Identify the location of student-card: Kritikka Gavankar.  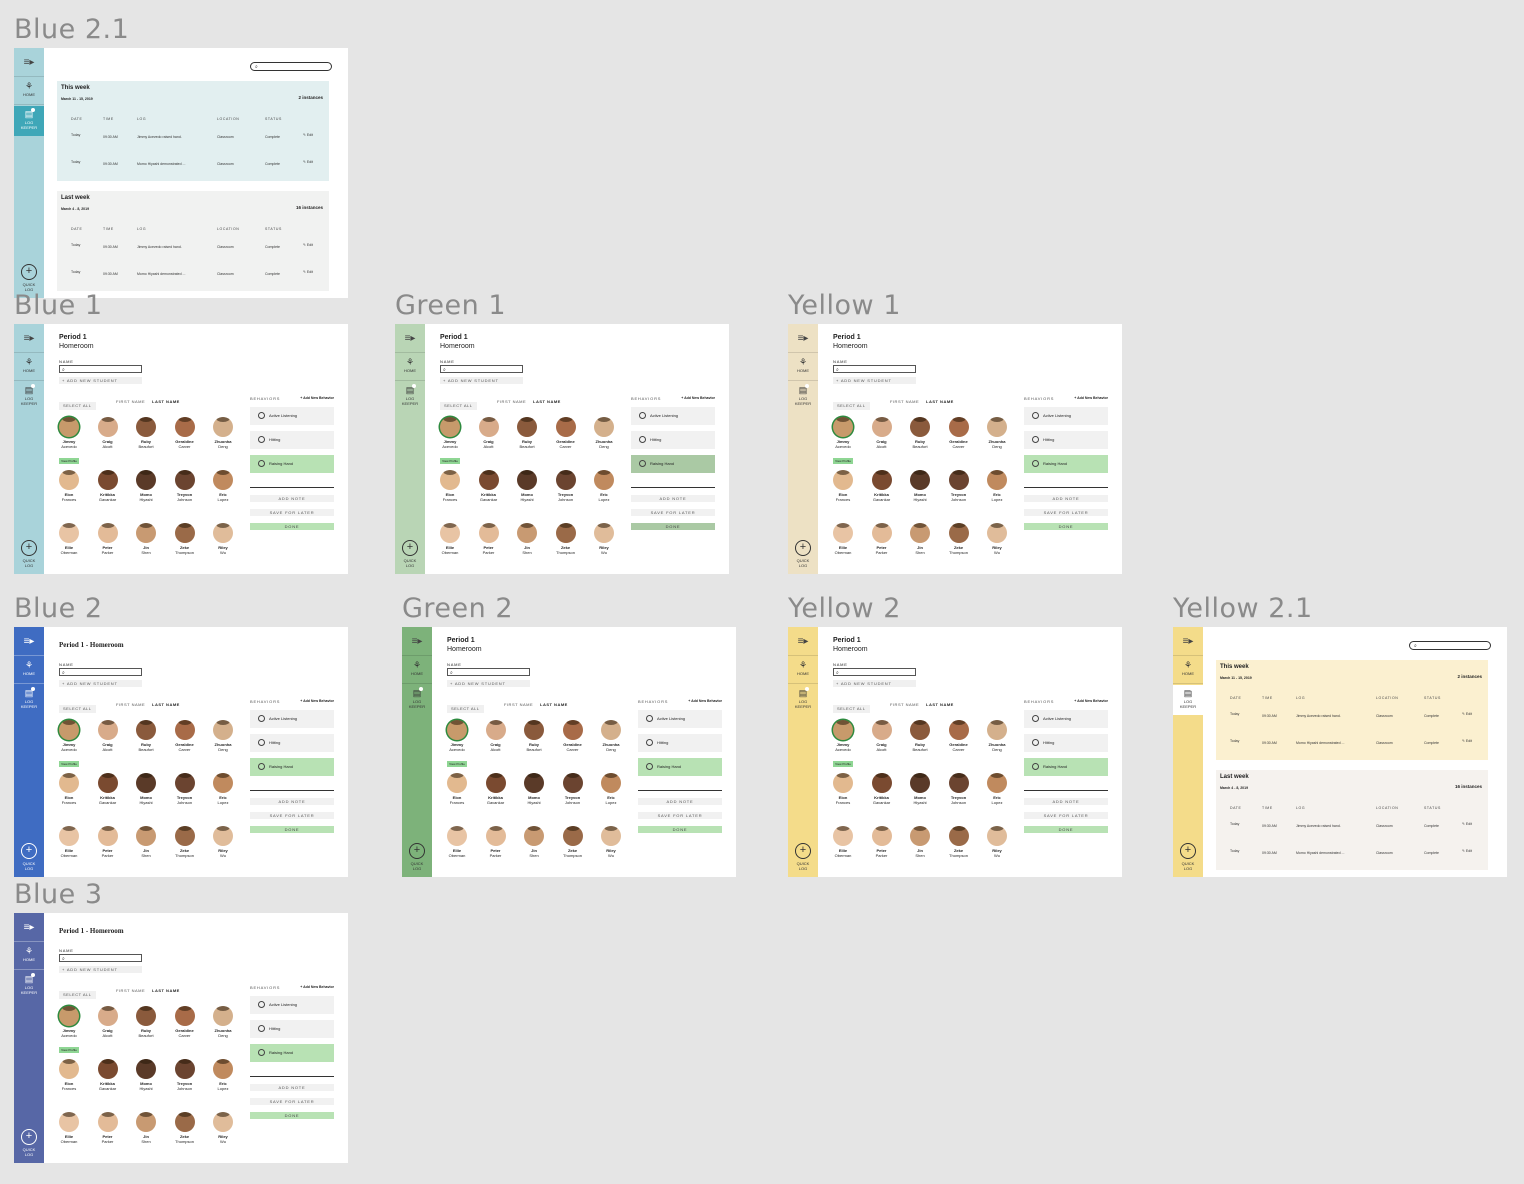
(882, 789).